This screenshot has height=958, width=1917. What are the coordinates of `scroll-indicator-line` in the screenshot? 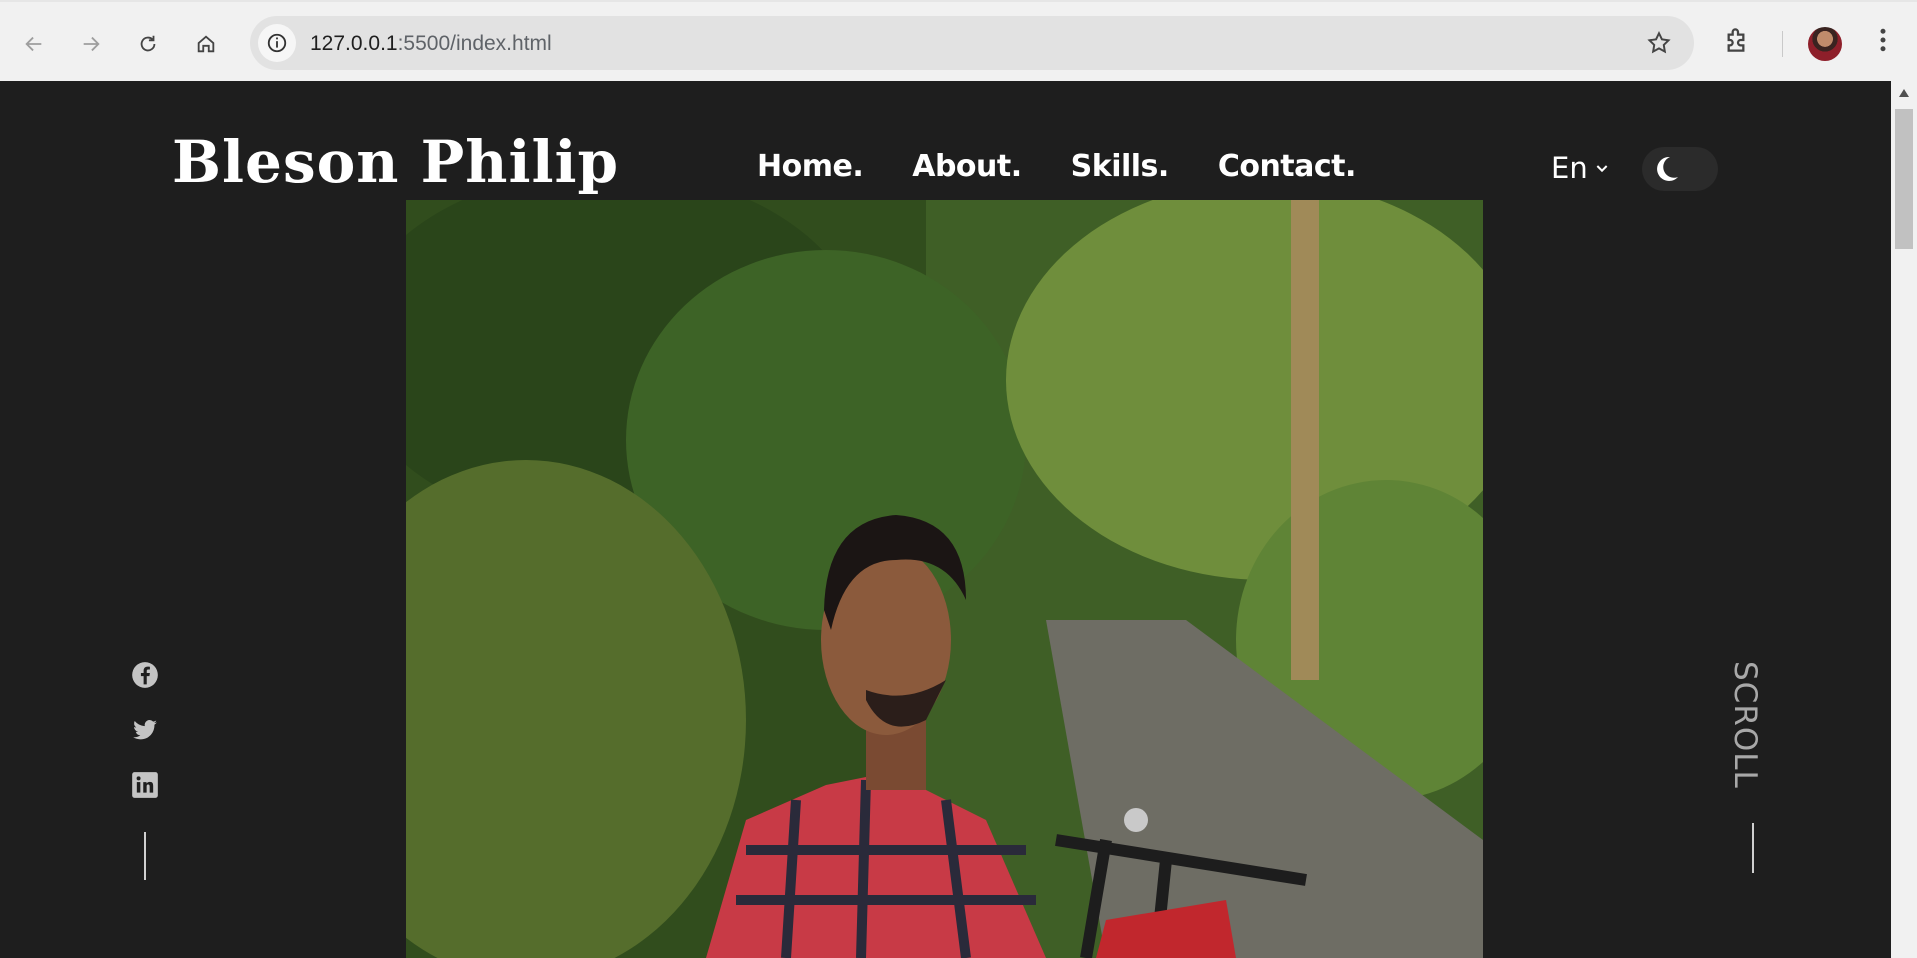 It's located at (1753, 848).